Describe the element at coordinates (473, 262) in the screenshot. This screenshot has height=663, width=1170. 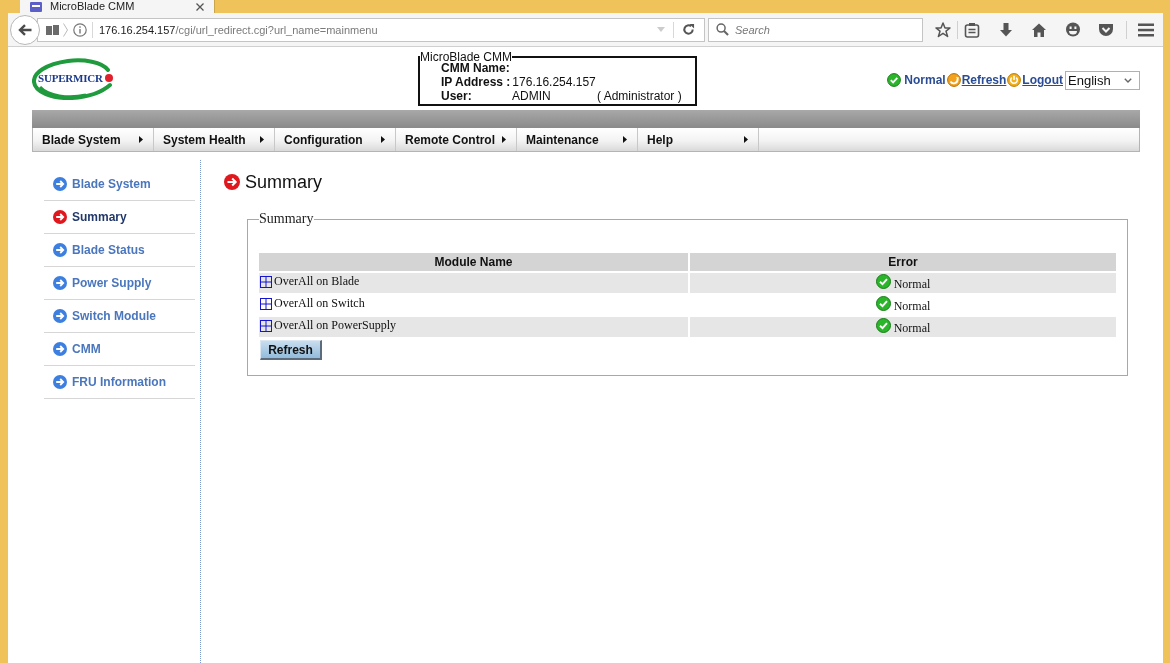
I see `column-header: Module Name` at that location.